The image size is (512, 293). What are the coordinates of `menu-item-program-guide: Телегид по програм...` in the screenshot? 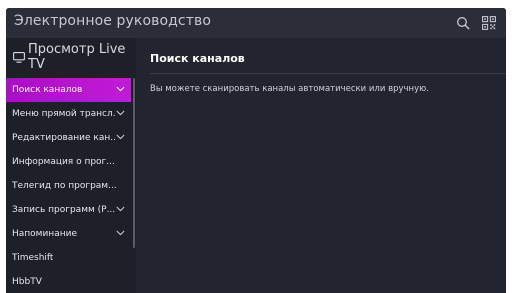 It's located at (68, 186).